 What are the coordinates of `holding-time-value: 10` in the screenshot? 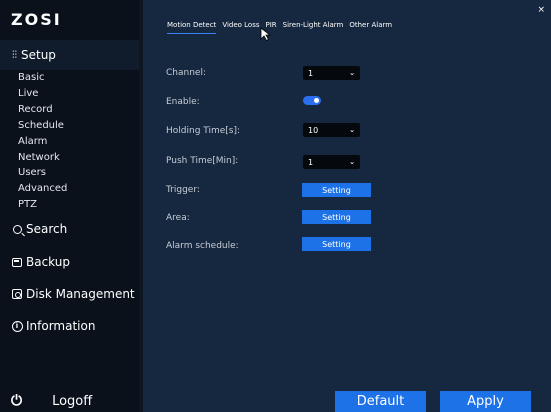 It's located at (313, 130).